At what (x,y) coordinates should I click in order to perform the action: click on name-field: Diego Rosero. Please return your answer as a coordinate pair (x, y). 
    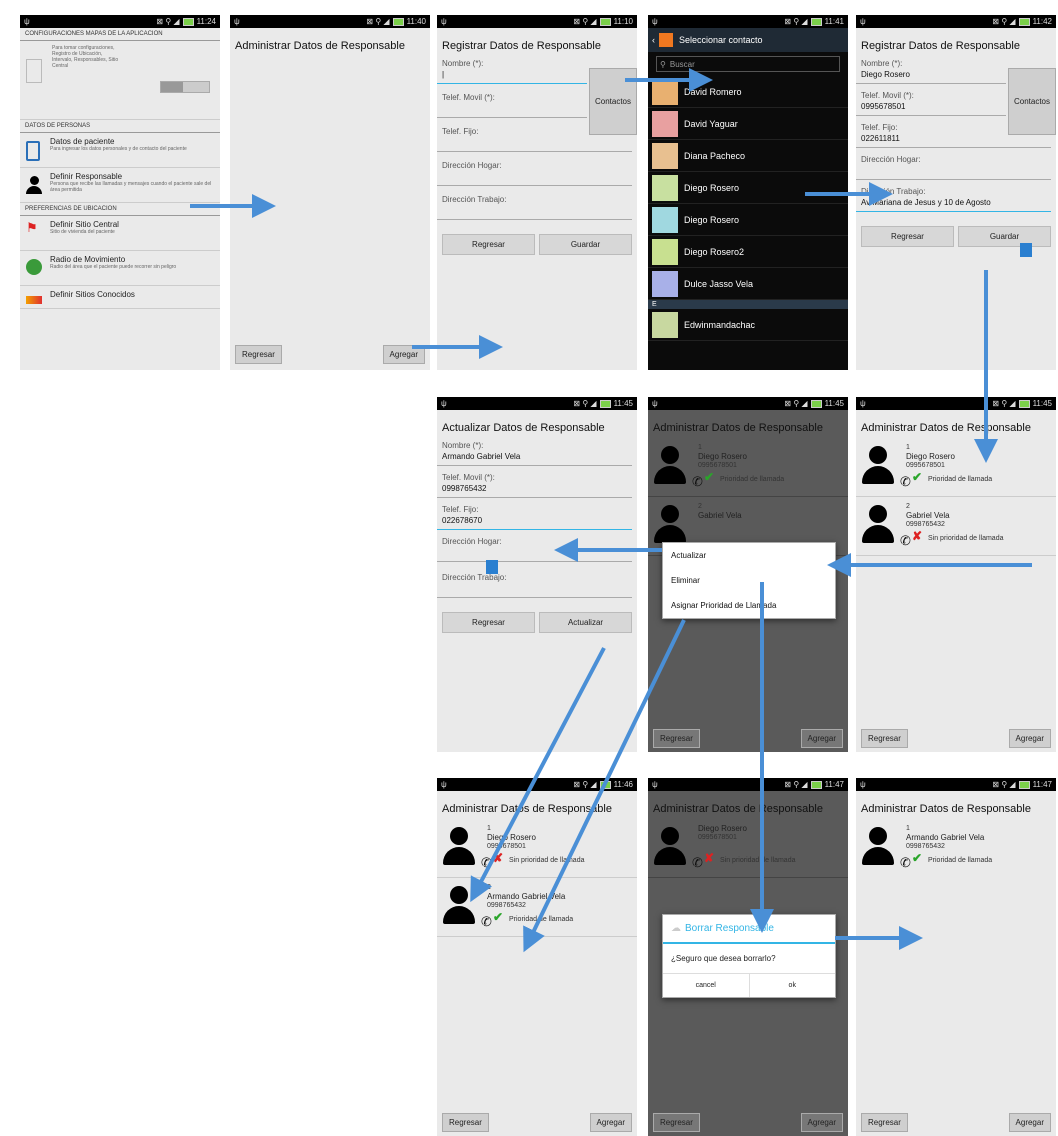
    Looking at the image, I should click on (931, 76).